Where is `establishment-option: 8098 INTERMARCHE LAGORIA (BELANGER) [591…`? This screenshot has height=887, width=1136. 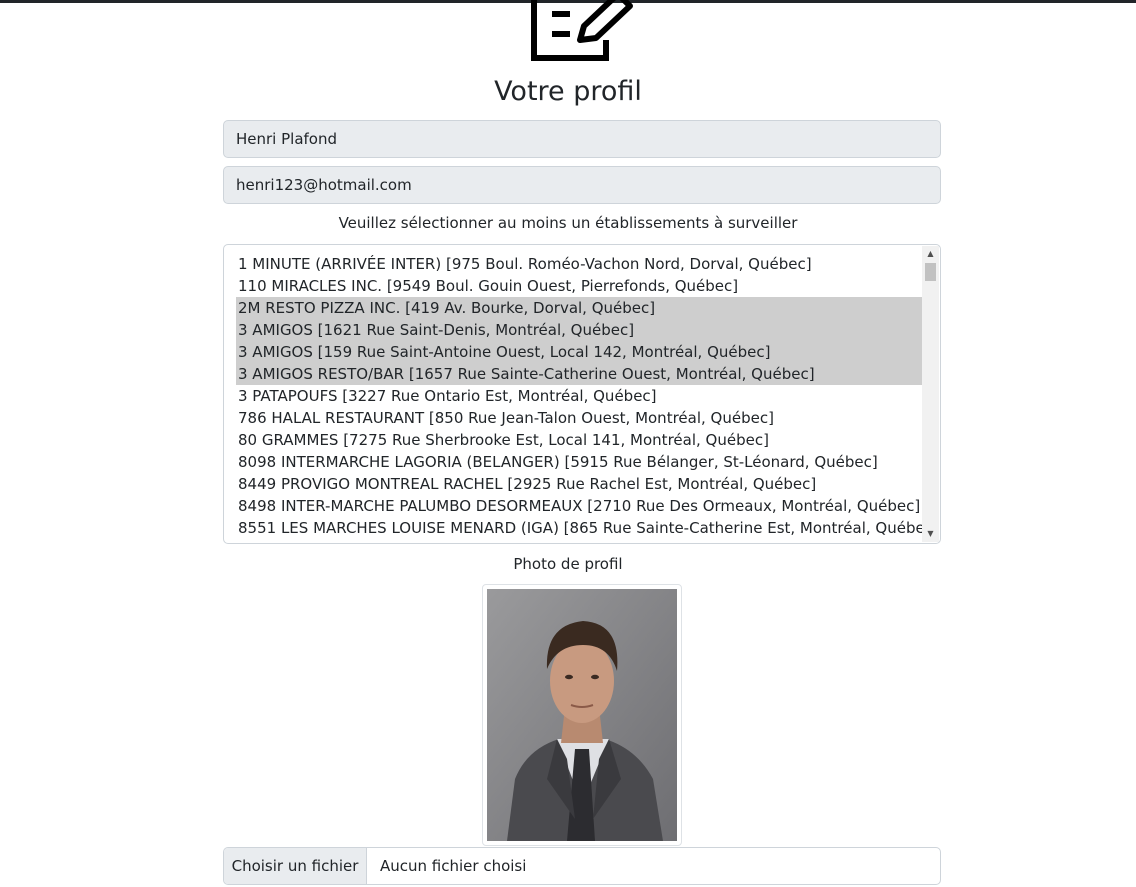 establishment-option: 8098 INTERMARCHE LAGORIA (BELANGER) [591… is located at coordinates (580, 462).